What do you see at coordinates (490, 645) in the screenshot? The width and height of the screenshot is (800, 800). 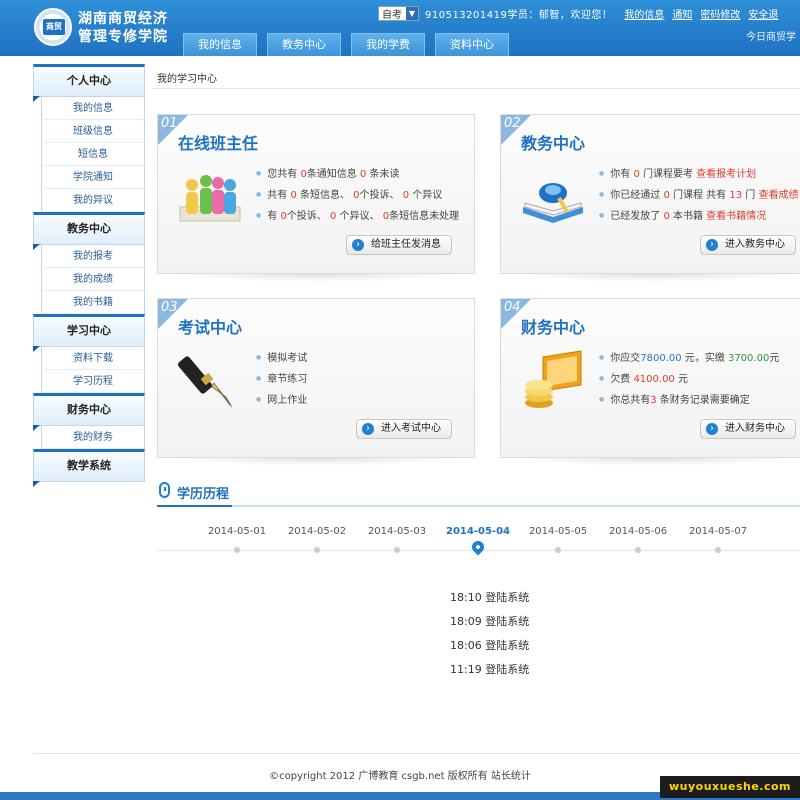 I see `list-item: 18:06 登陆系统` at bounding box center [490, 645].